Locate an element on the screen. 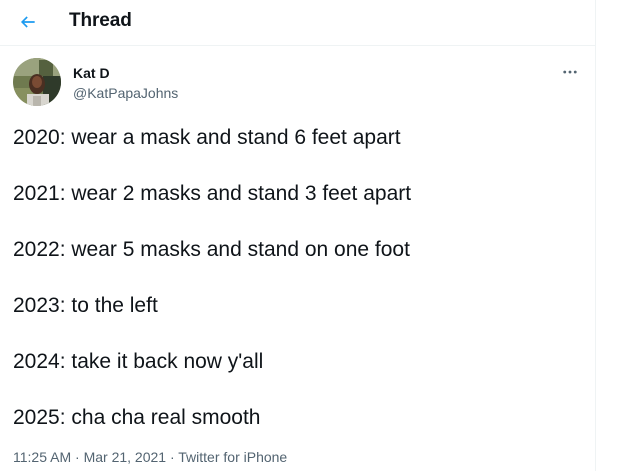 The height and width of the screenshot is (471, 619). back-button is located at coordinates (28, 22).